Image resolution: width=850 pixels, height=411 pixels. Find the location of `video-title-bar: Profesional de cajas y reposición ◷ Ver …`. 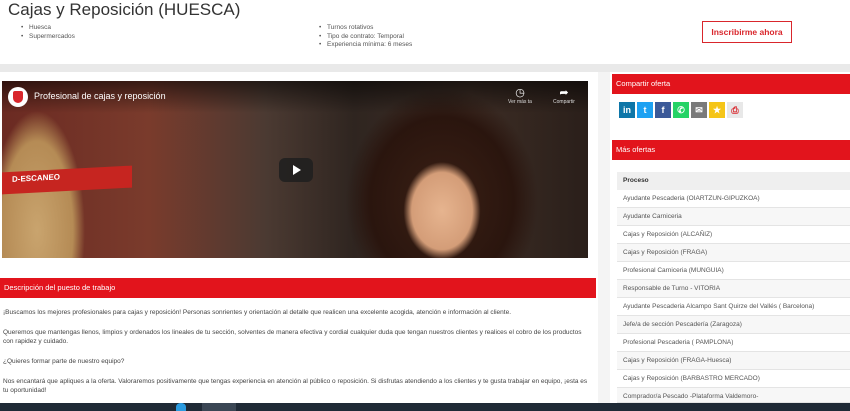

video-title-bar: Profesional de cajas y reposición ◷ Ver … is located at coordinates (295, 97).